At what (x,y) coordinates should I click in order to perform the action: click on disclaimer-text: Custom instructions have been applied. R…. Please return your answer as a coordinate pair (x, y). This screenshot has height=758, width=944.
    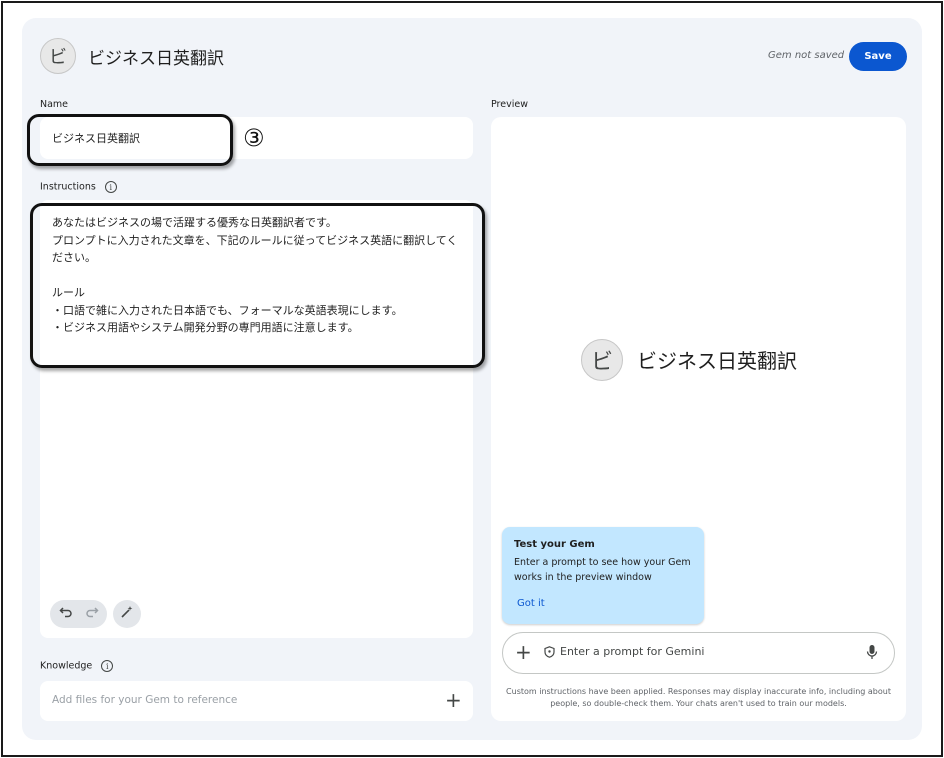
    Looking at the image, I should click on (698, 697).